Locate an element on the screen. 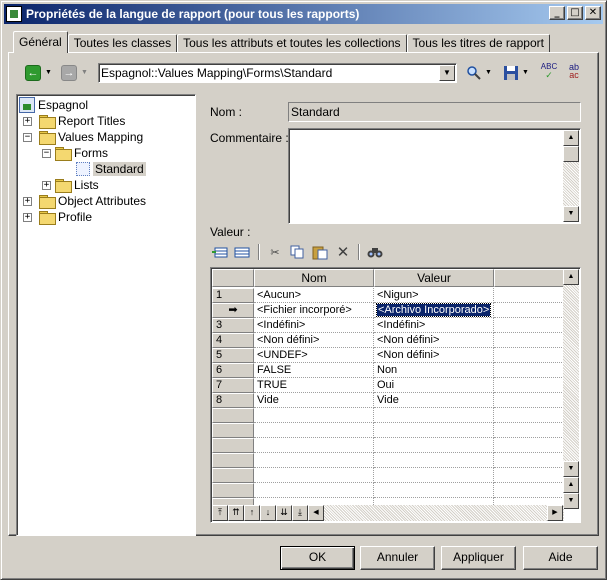 Image resolution: width=607 pixels, height=580 pixels. minimize-button: _ is located at coordinates (557, 13).